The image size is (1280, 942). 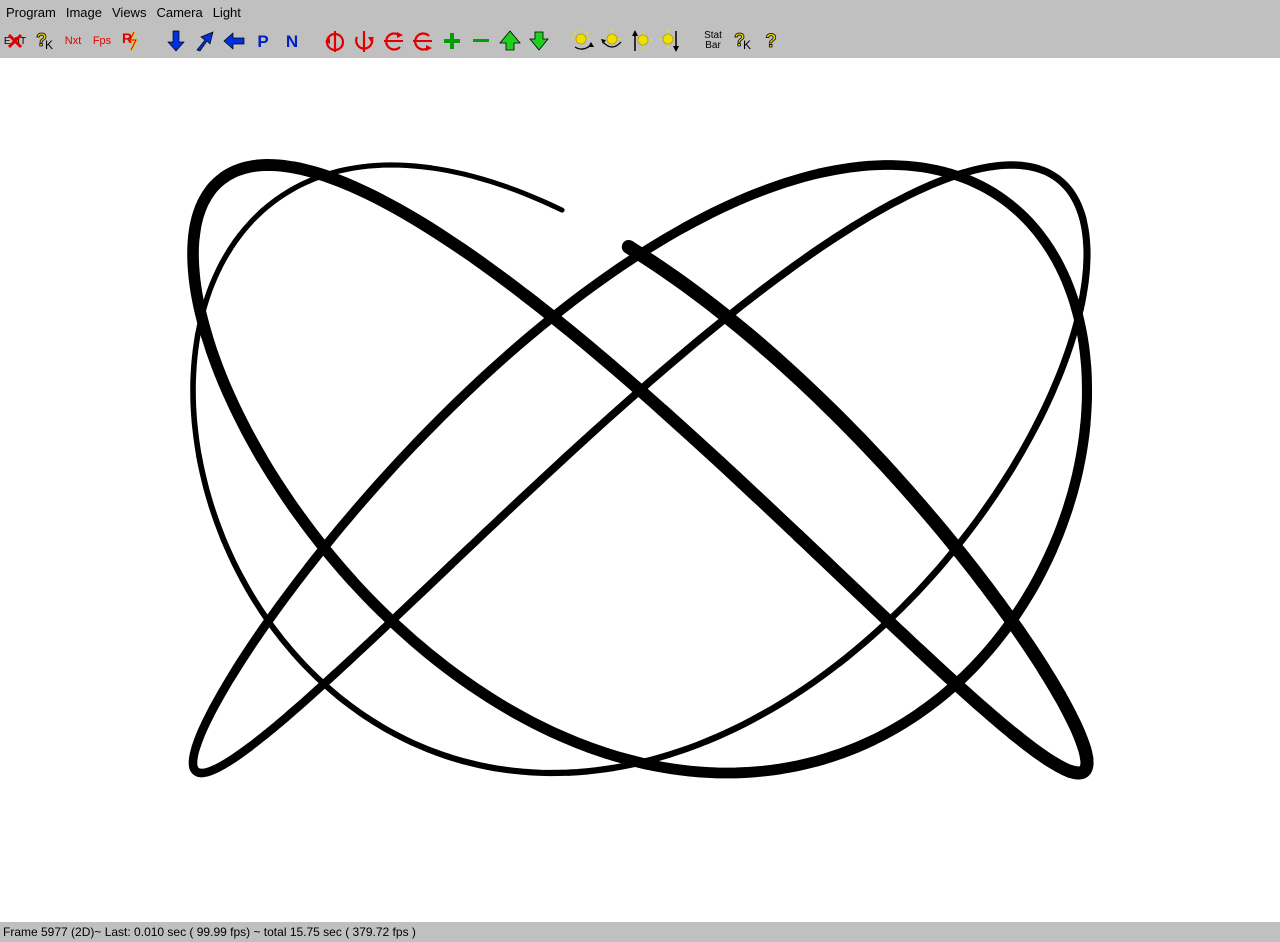 I want to click on next-label: Nxt, so click(x=73, y=40).